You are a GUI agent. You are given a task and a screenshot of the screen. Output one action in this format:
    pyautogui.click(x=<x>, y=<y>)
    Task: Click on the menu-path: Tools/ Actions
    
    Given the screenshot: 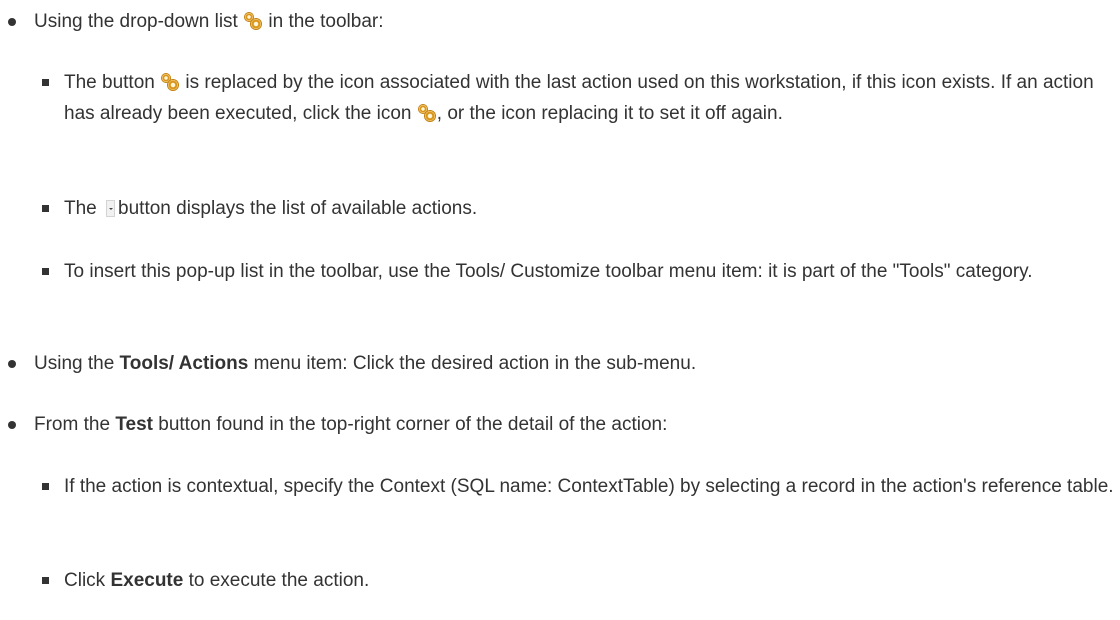 What is the action you would take?
    pyautogui.click(x=184, y=363)
    